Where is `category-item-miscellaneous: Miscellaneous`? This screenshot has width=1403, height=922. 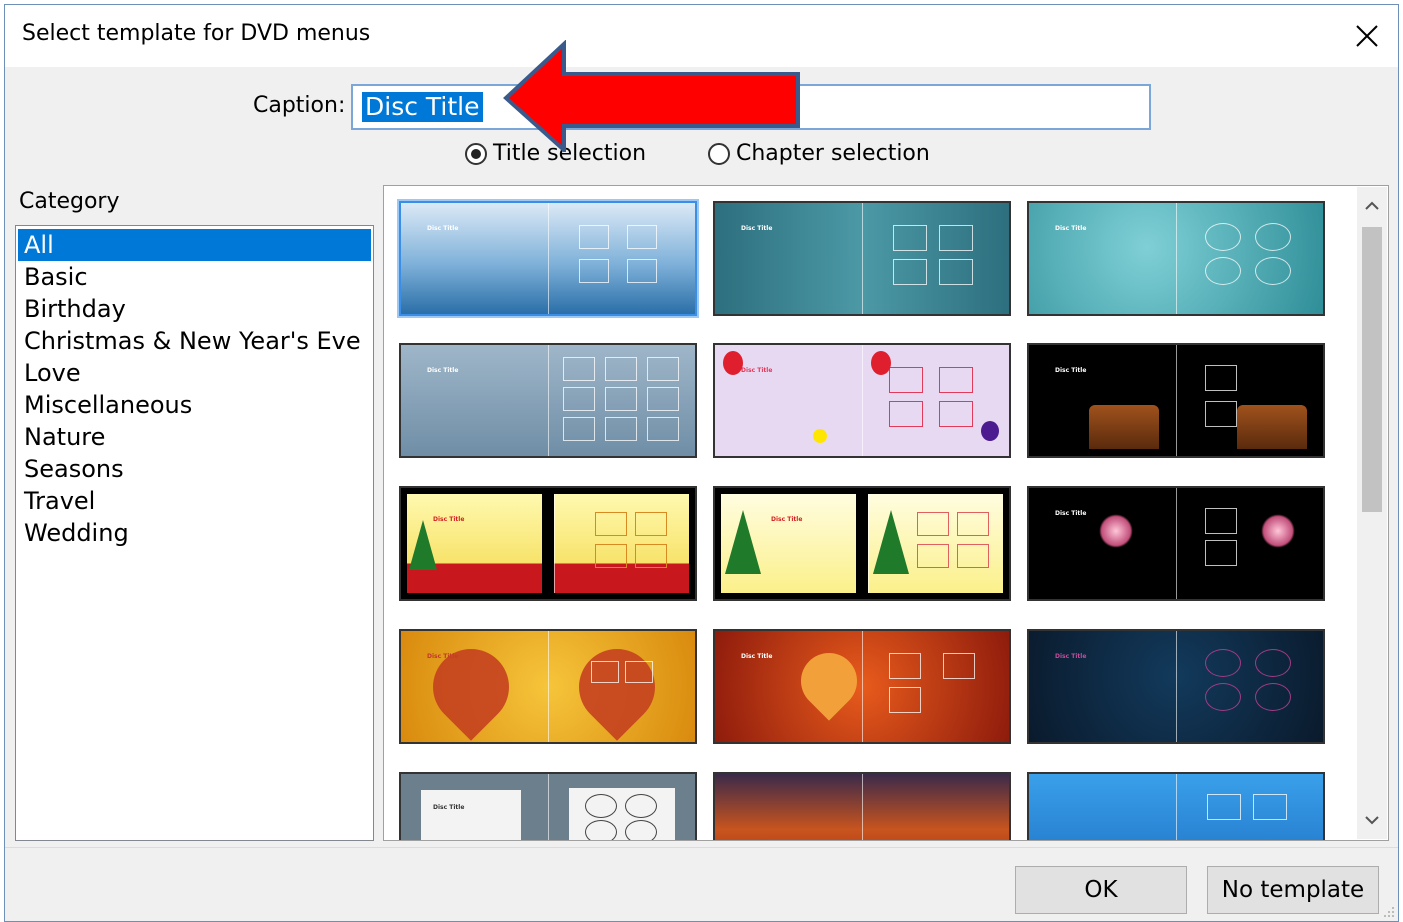
category-item-miscellaneous: Miscellaneous is located at coordinates (194, 405).